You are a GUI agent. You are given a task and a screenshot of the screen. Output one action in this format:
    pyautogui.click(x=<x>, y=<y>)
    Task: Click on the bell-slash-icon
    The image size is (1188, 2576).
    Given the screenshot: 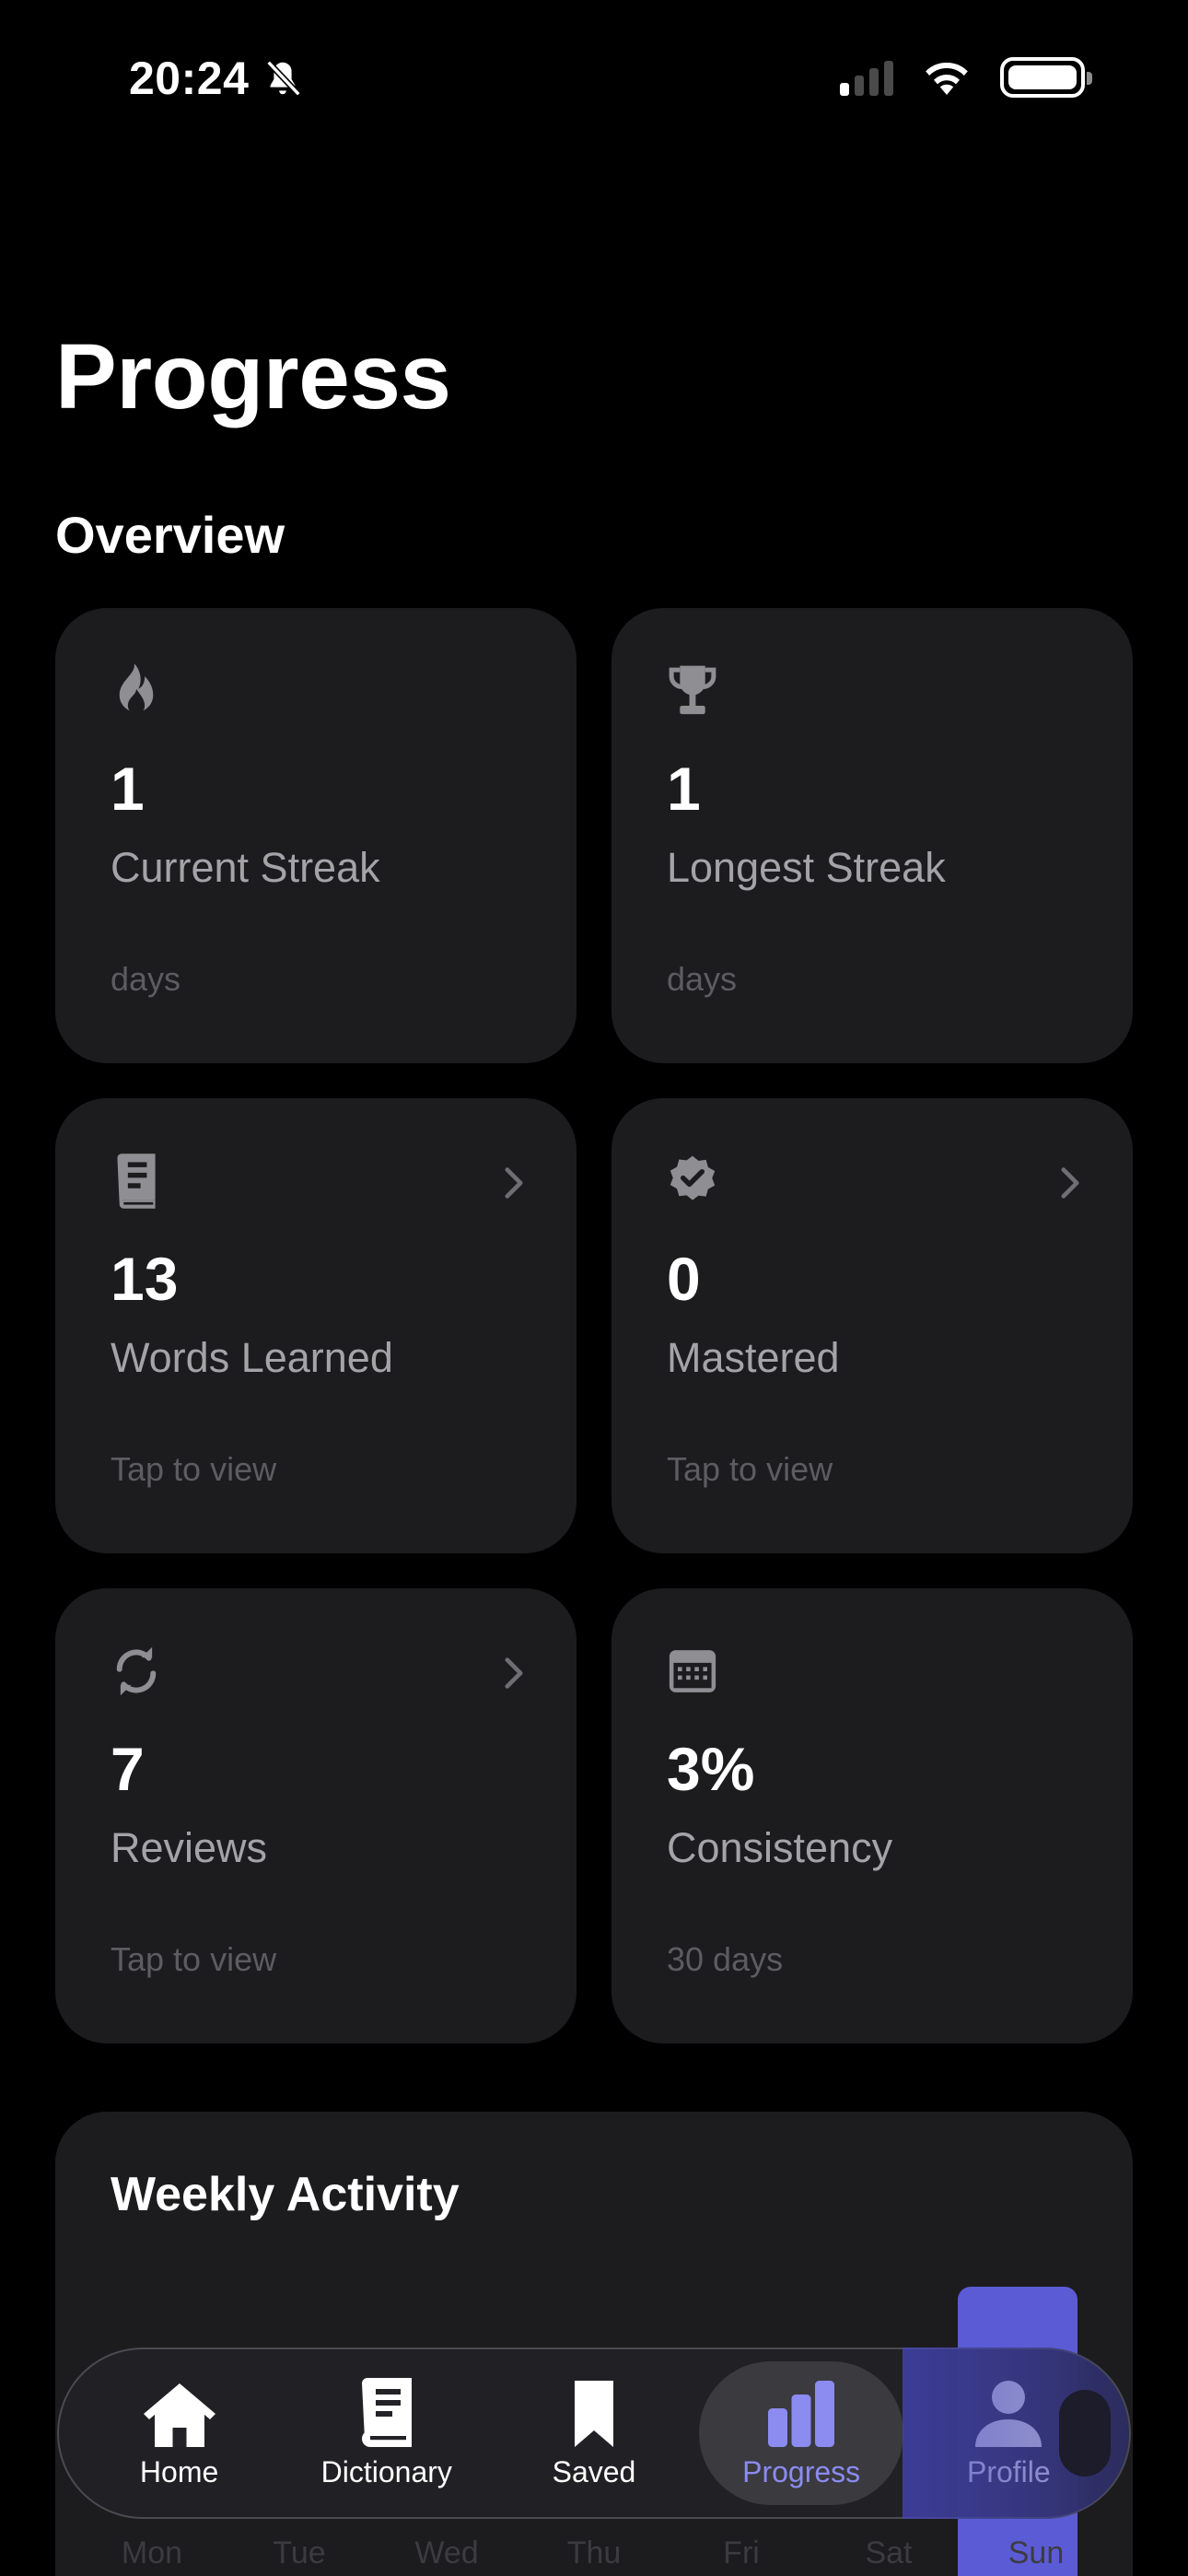 What is the action you would take?
    pyautogui.click(x=284, y=78)
    